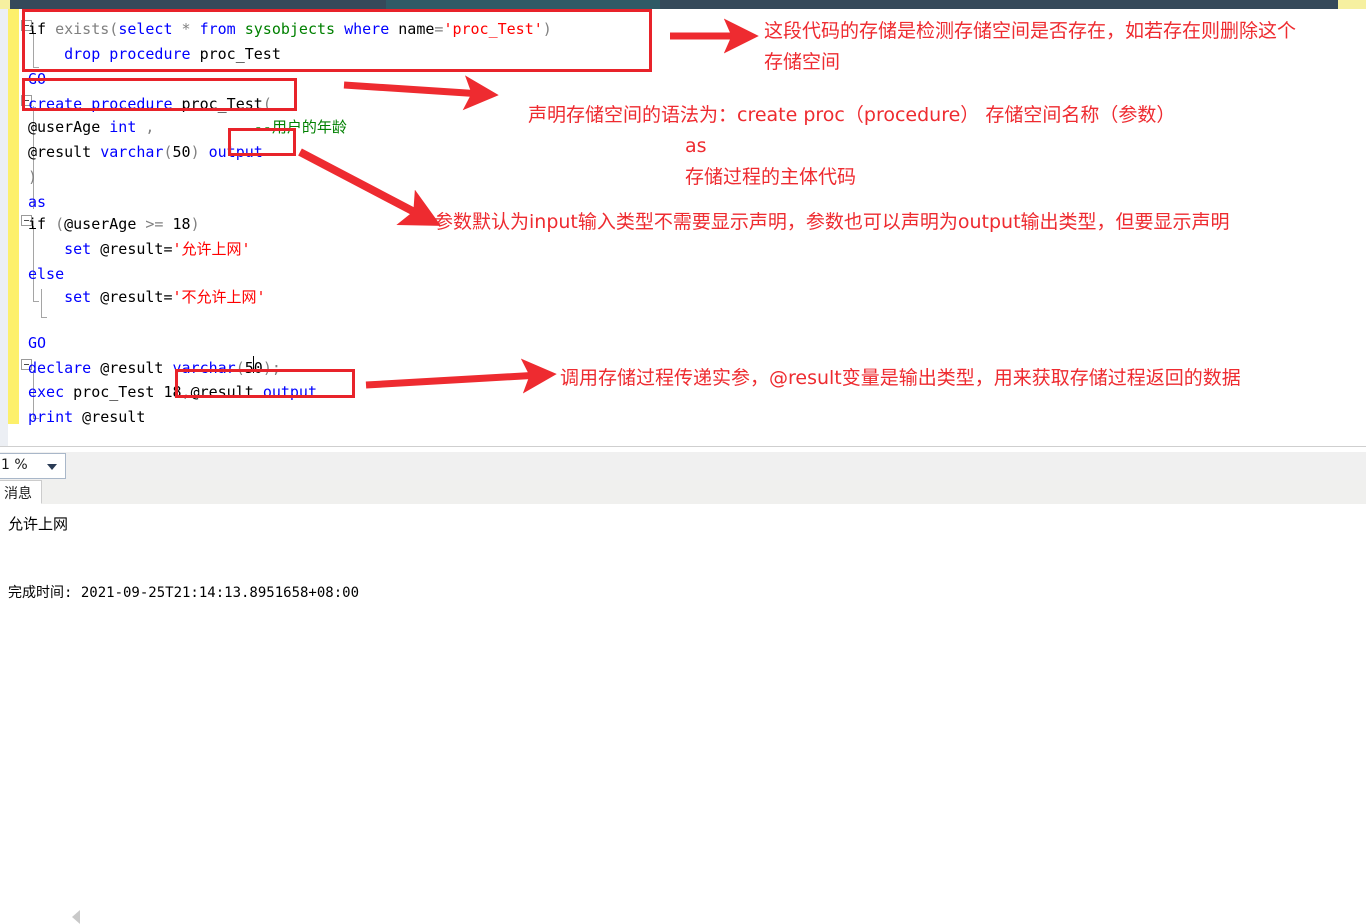 The height and width of the screenshot is (924, 1366). I want to click on code-line: exec proc_Test 18,@result output, so click(172, 392).